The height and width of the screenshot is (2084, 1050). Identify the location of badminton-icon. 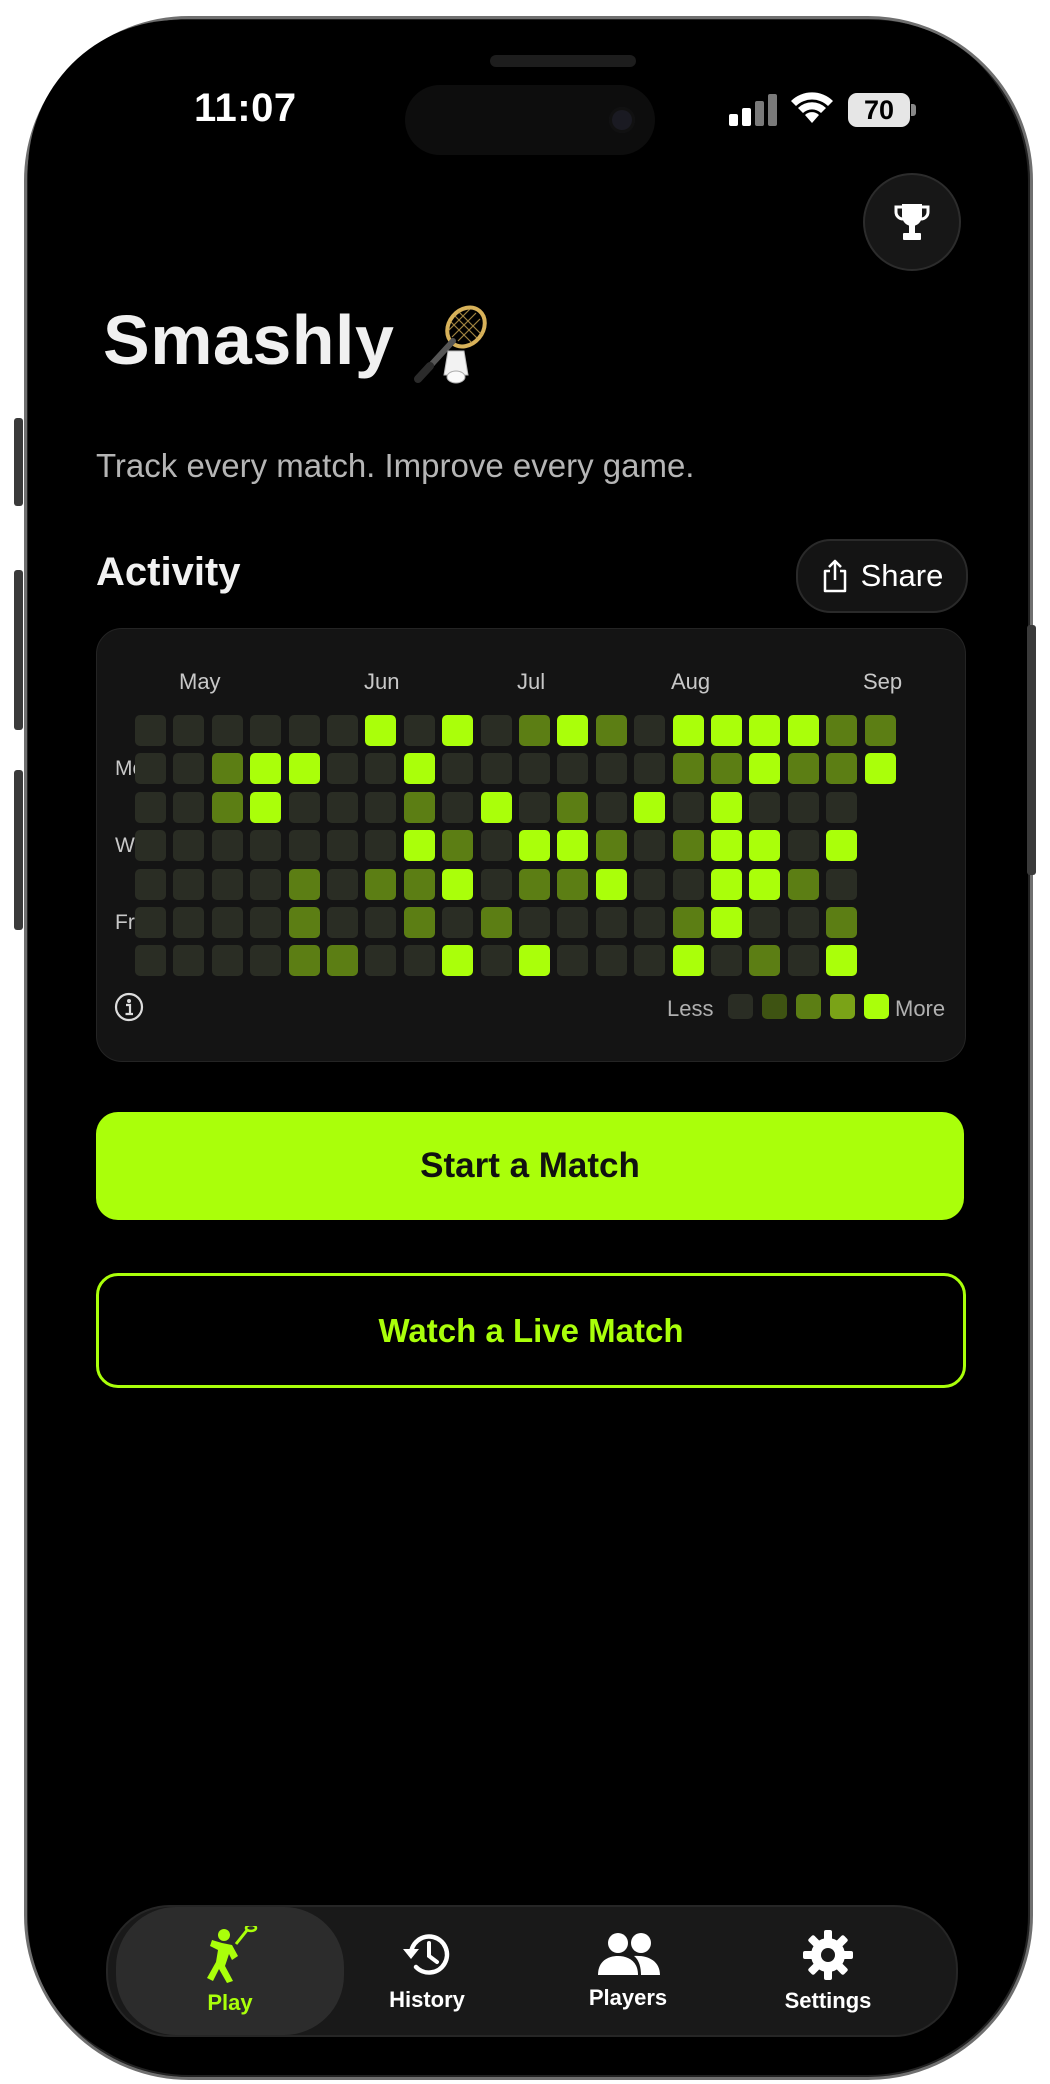
(450, 344).